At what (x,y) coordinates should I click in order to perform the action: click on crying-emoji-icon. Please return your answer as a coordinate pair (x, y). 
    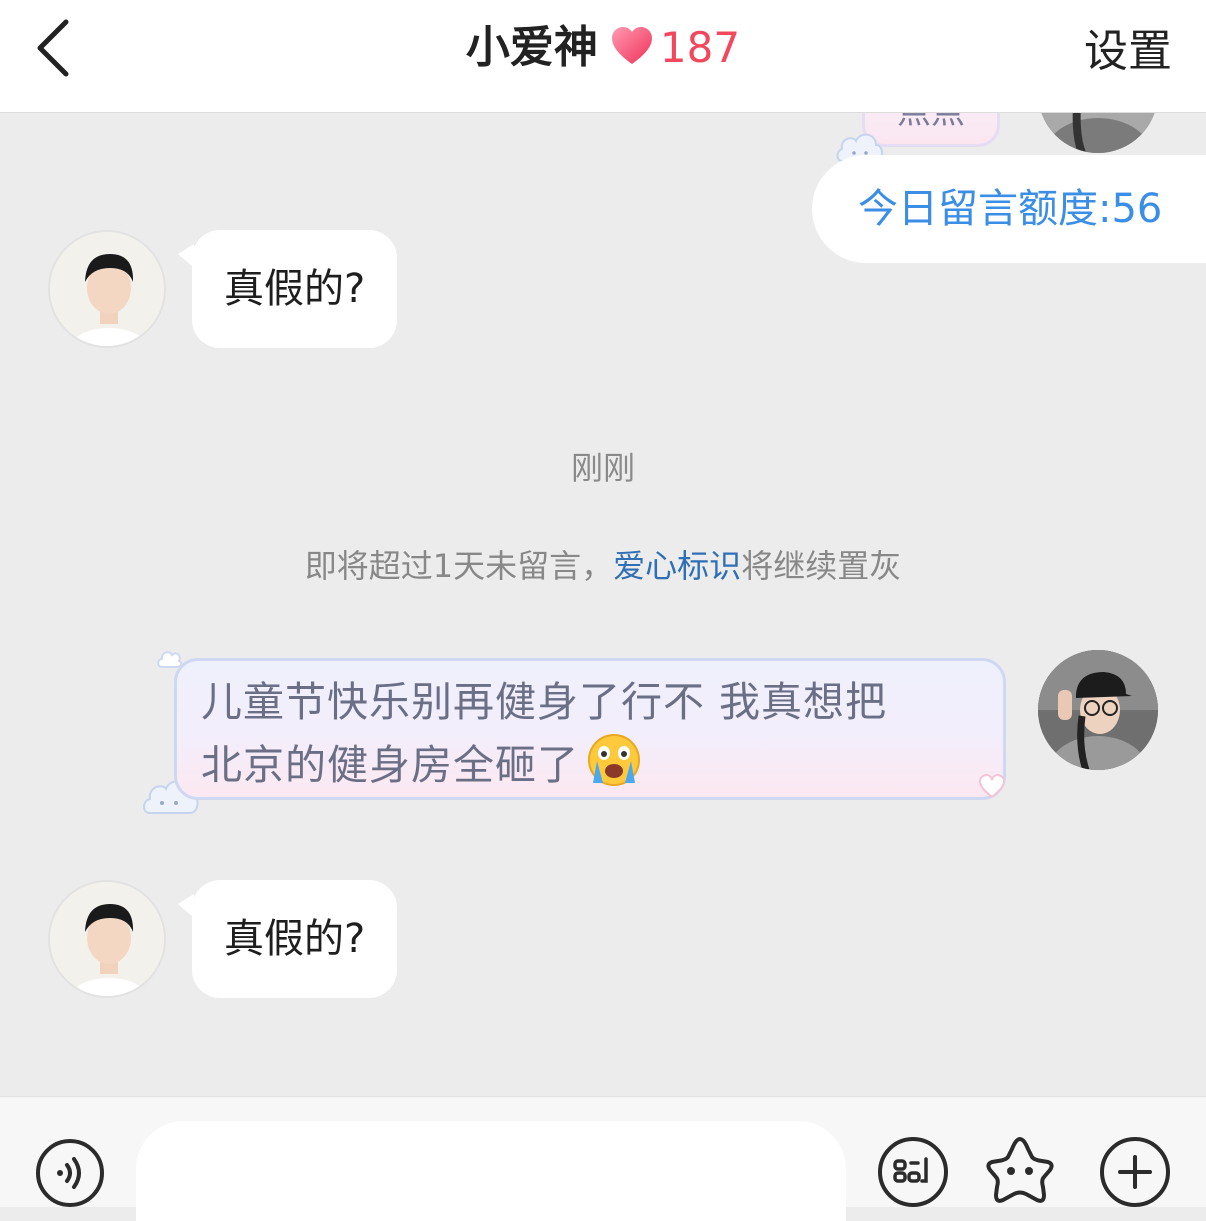
    Looking at the image, I should click on (614, 760).